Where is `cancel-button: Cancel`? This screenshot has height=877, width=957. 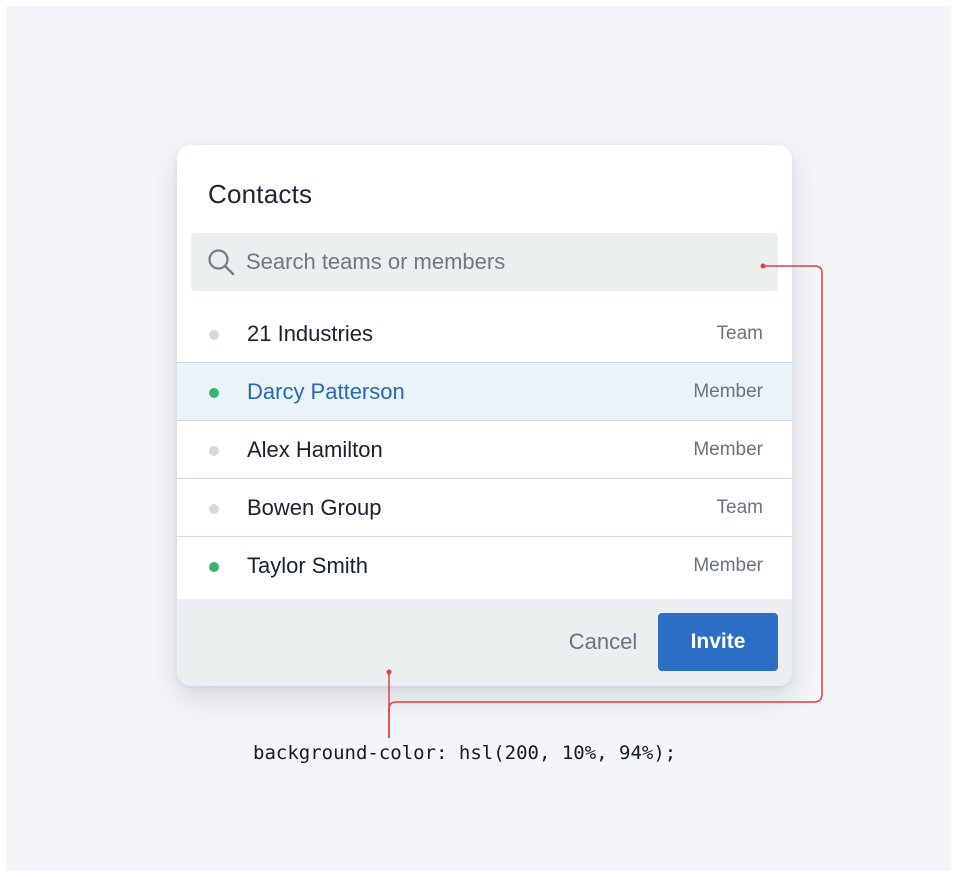
cancel-button: Cancel is located at coordinates (603, 642).